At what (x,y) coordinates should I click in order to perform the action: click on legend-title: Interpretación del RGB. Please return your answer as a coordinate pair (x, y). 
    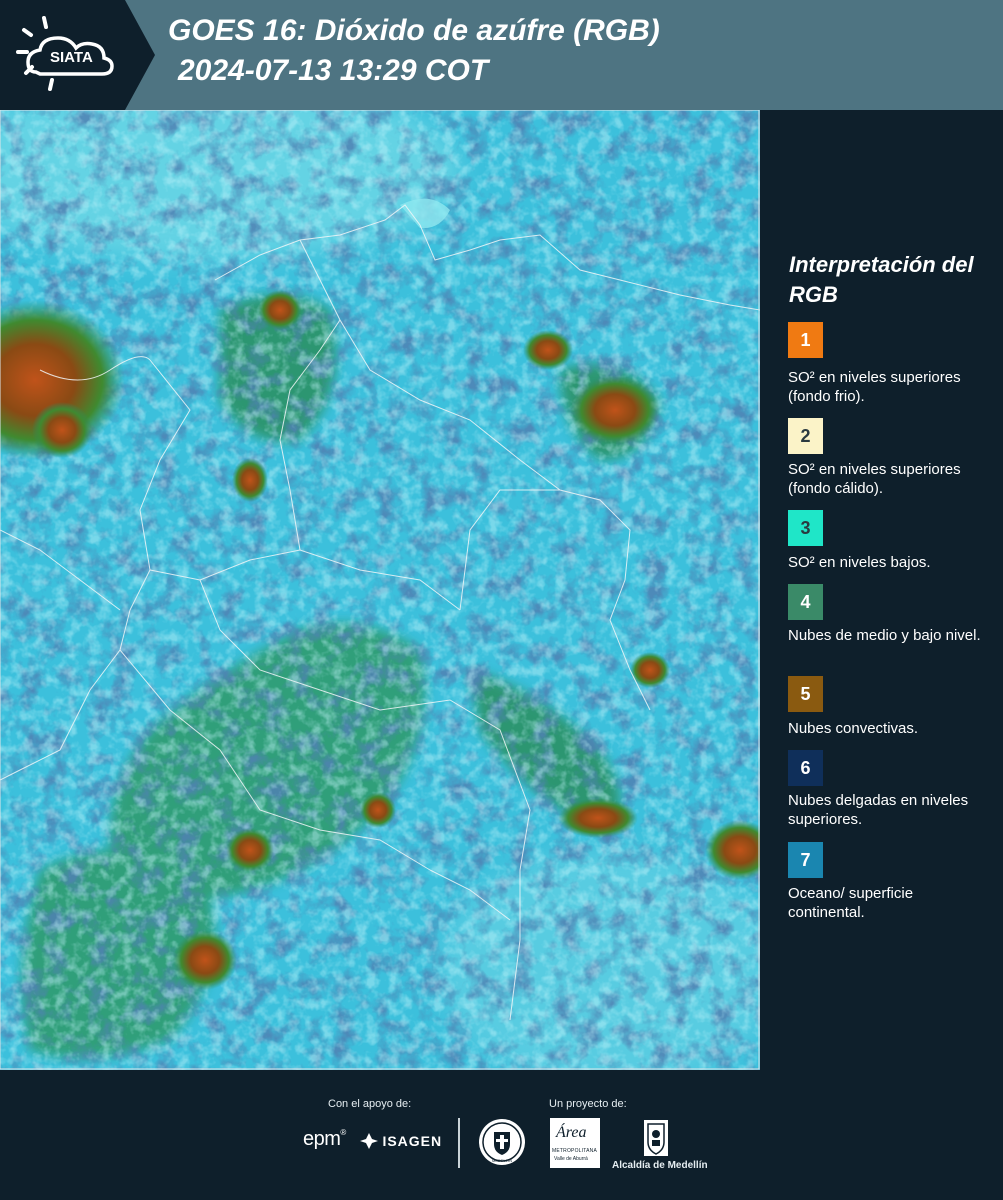
    Looking at the image, I should click on (881, 279).